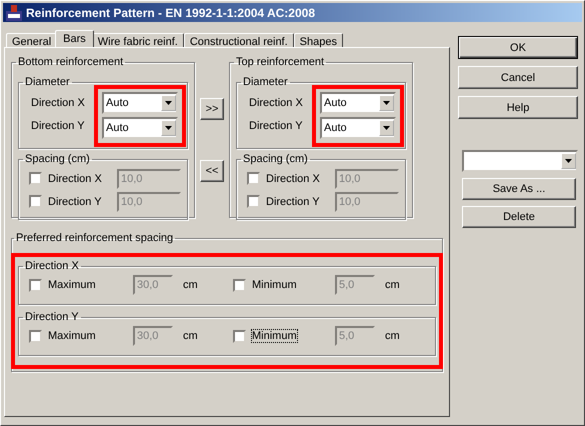  Describe the element at coordinates (32, 40) in the screenshot. I see `tab: General` at that location.